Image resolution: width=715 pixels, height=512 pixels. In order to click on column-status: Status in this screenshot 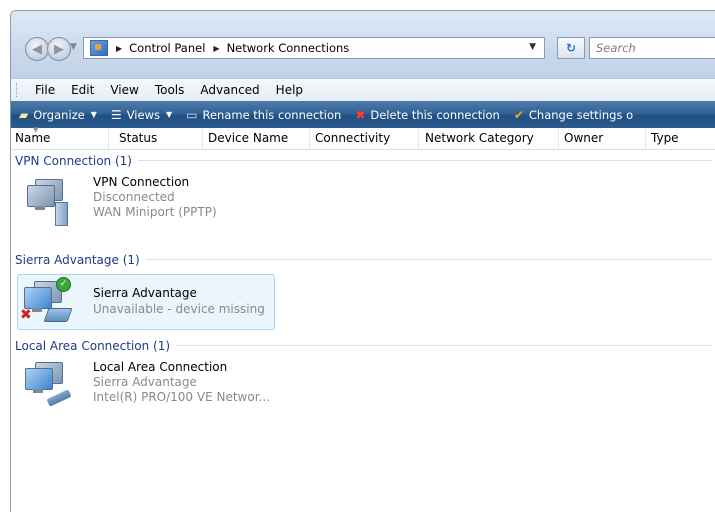, I will do `click(159, 138)`.